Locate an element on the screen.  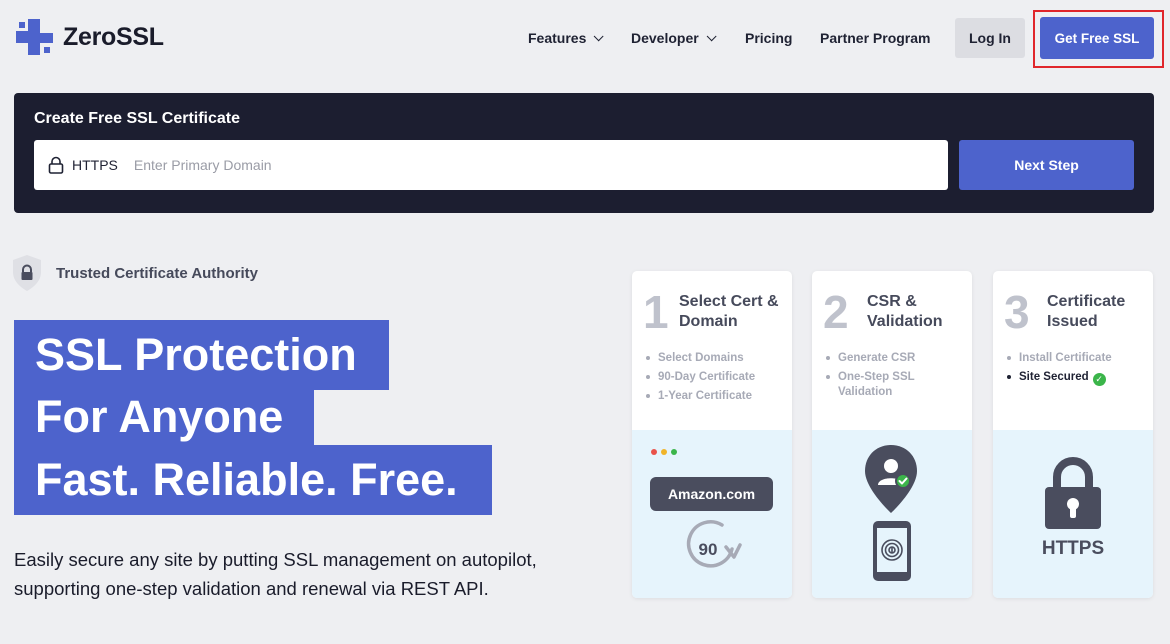
list-item-label: Site Secured is located at coordinates (1054, 377).